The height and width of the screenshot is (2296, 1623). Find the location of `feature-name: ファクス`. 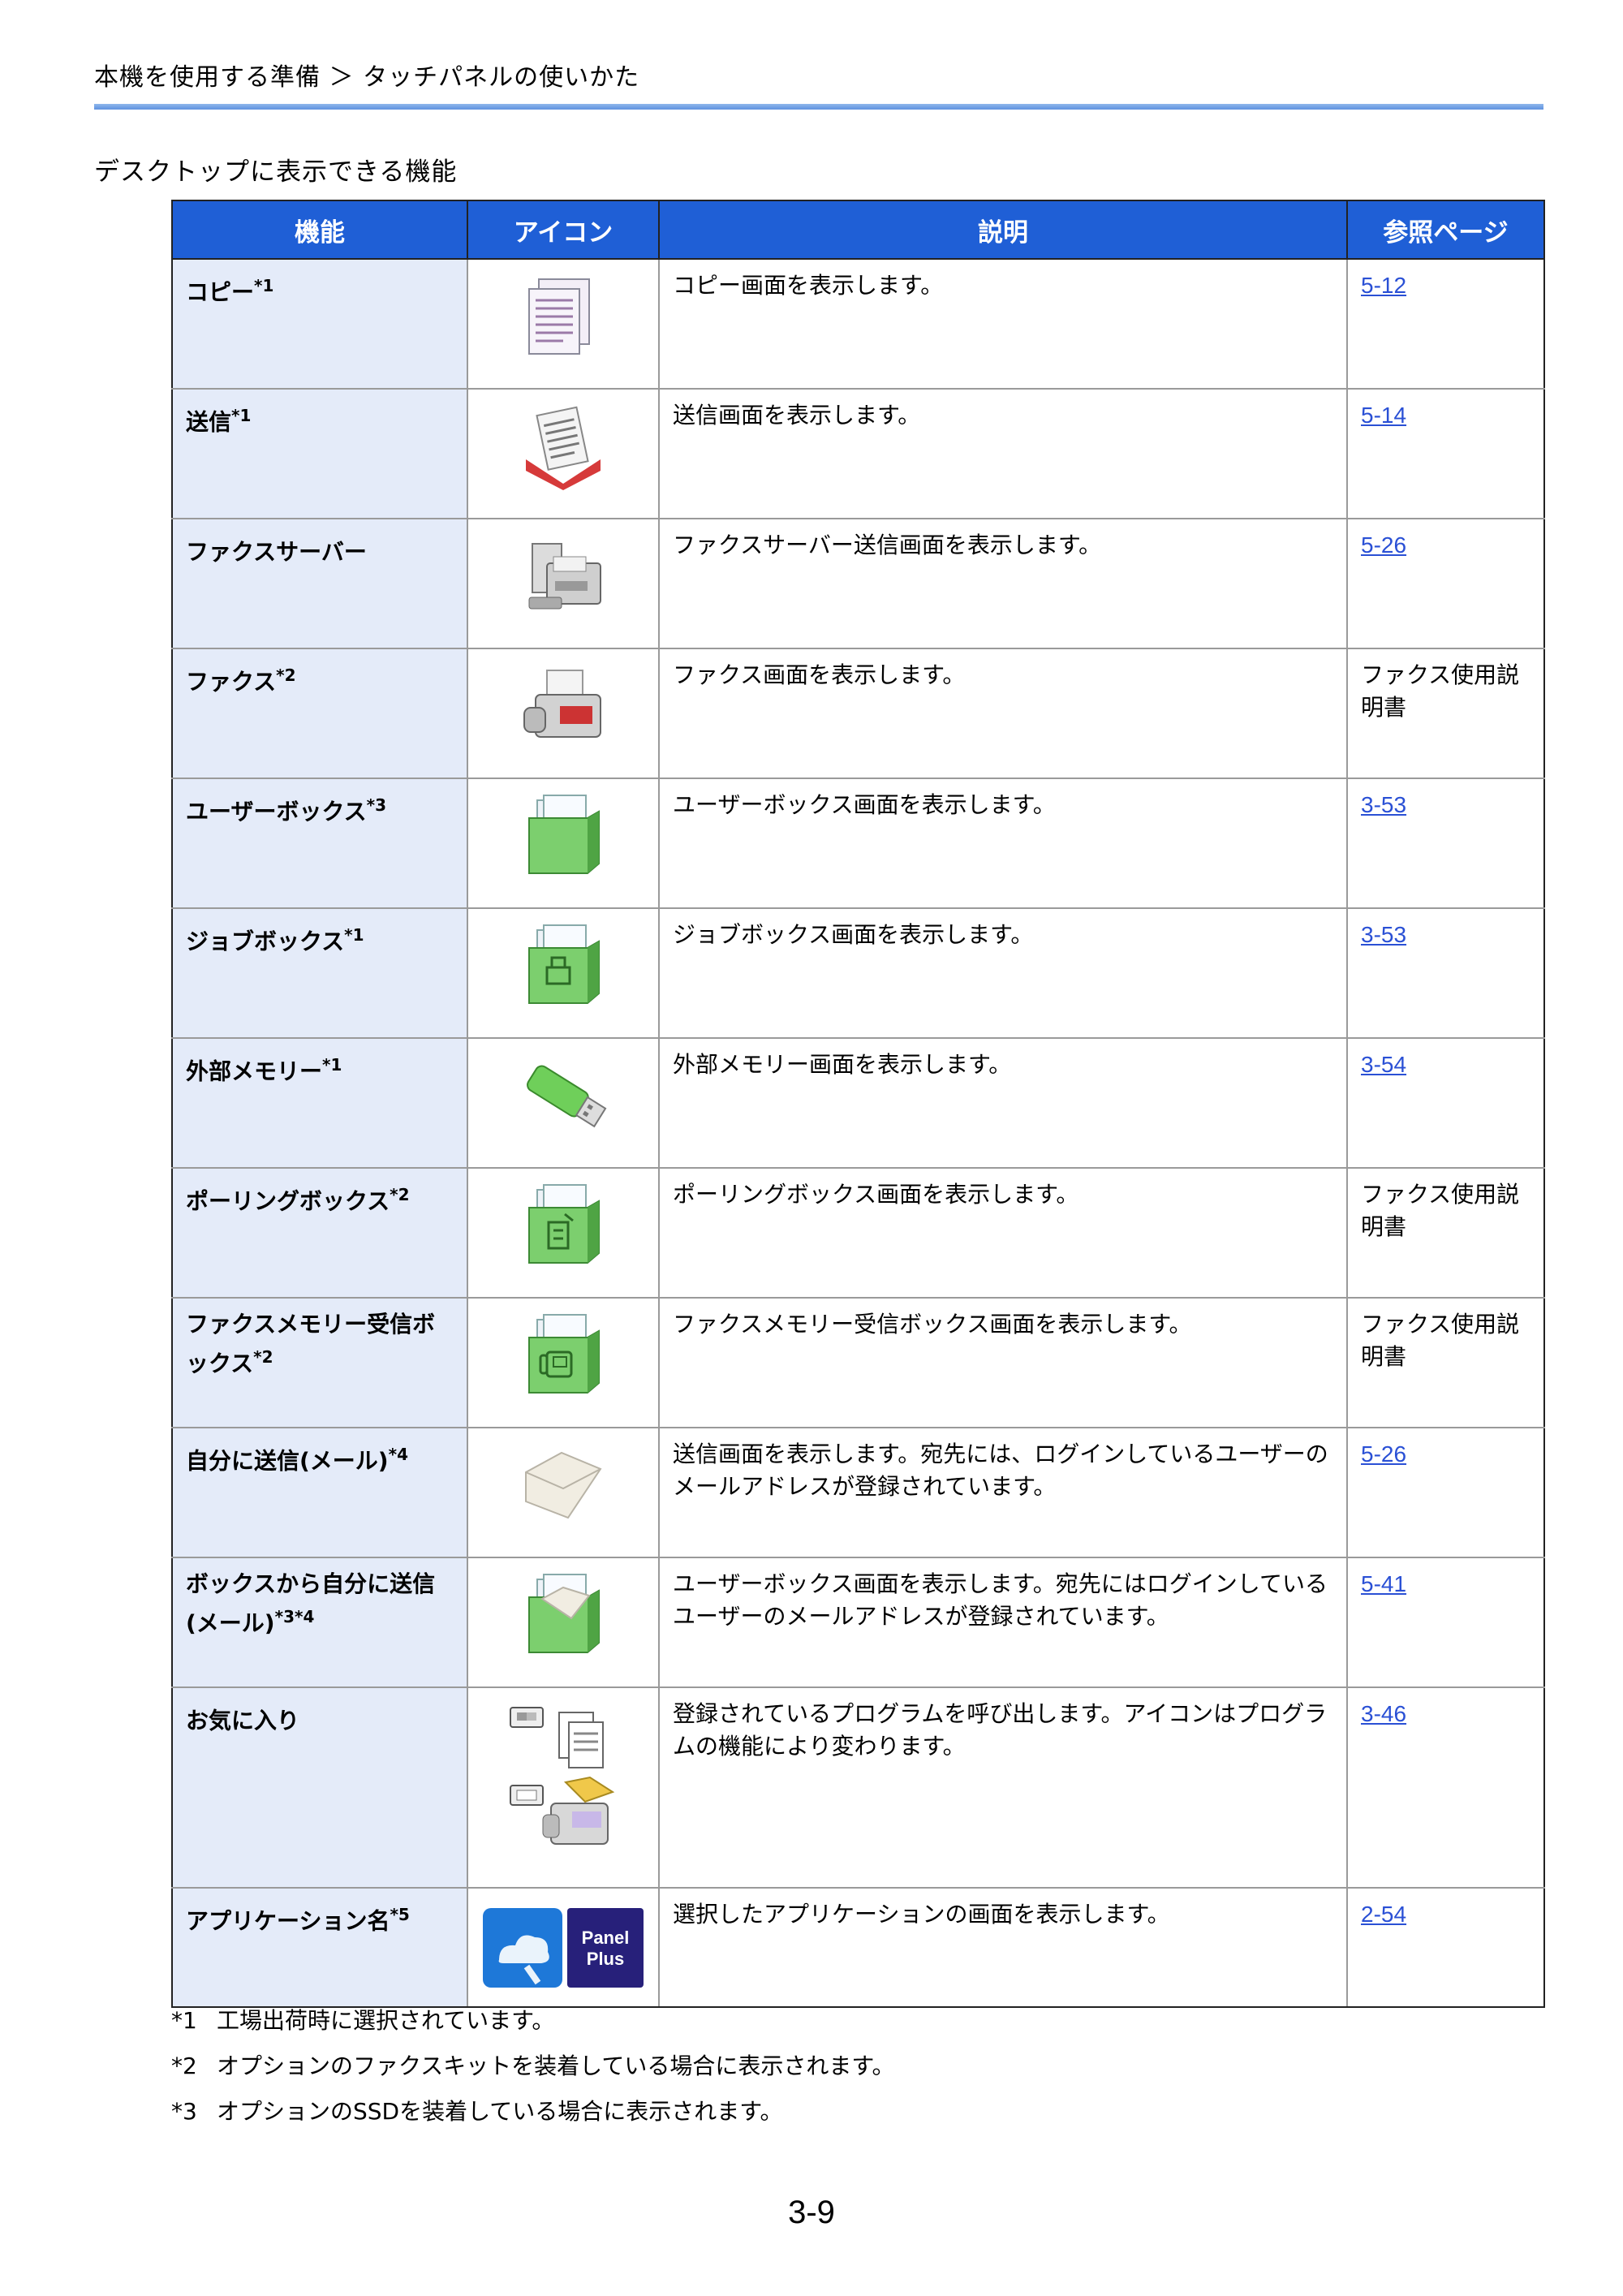

feature-name: ファクス is located at coordinates (231, 682).